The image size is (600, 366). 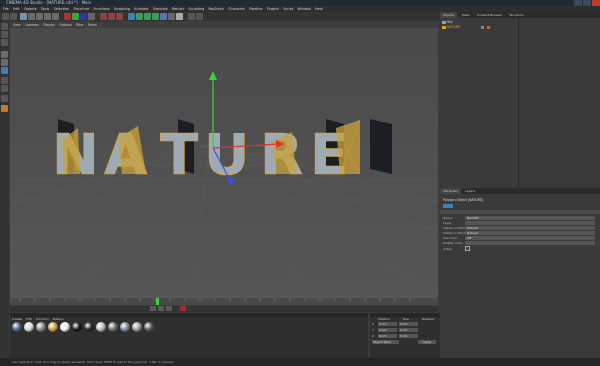 What do you see at coordinates (408, 324) in the screenshot?
I see `size-x-field: 0 cm` at bounding box center [408, 324].